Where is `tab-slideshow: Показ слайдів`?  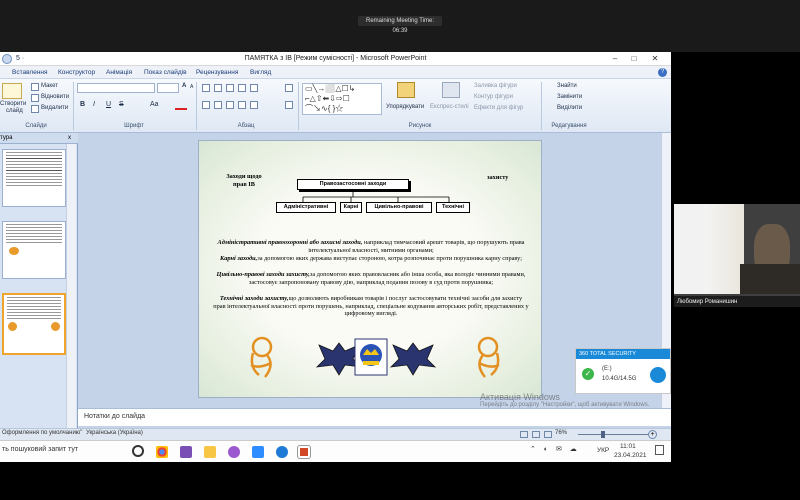 tab-slideshow: Показ слайдів is located at coordinates (165, 72).